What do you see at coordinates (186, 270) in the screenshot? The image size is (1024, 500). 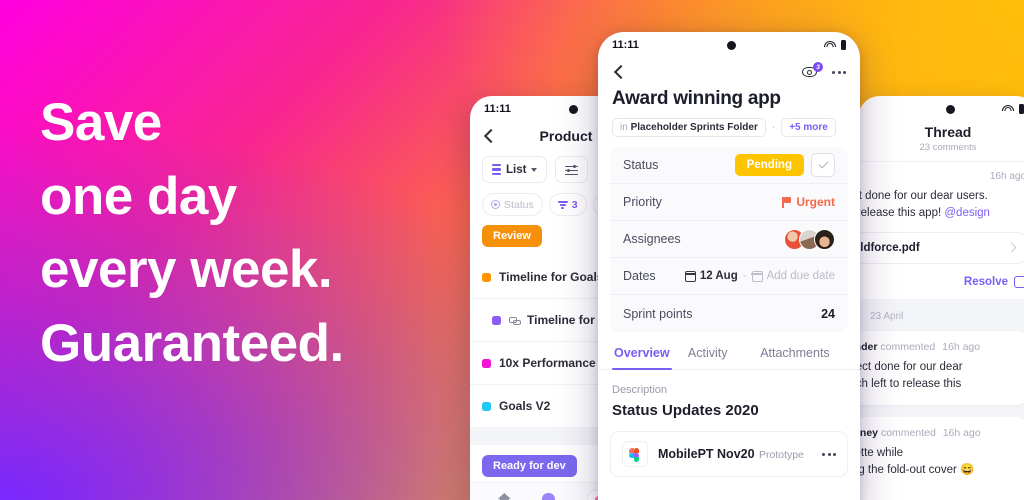 I see `headline-line-3: every week.` at bounding box center [186, 270].